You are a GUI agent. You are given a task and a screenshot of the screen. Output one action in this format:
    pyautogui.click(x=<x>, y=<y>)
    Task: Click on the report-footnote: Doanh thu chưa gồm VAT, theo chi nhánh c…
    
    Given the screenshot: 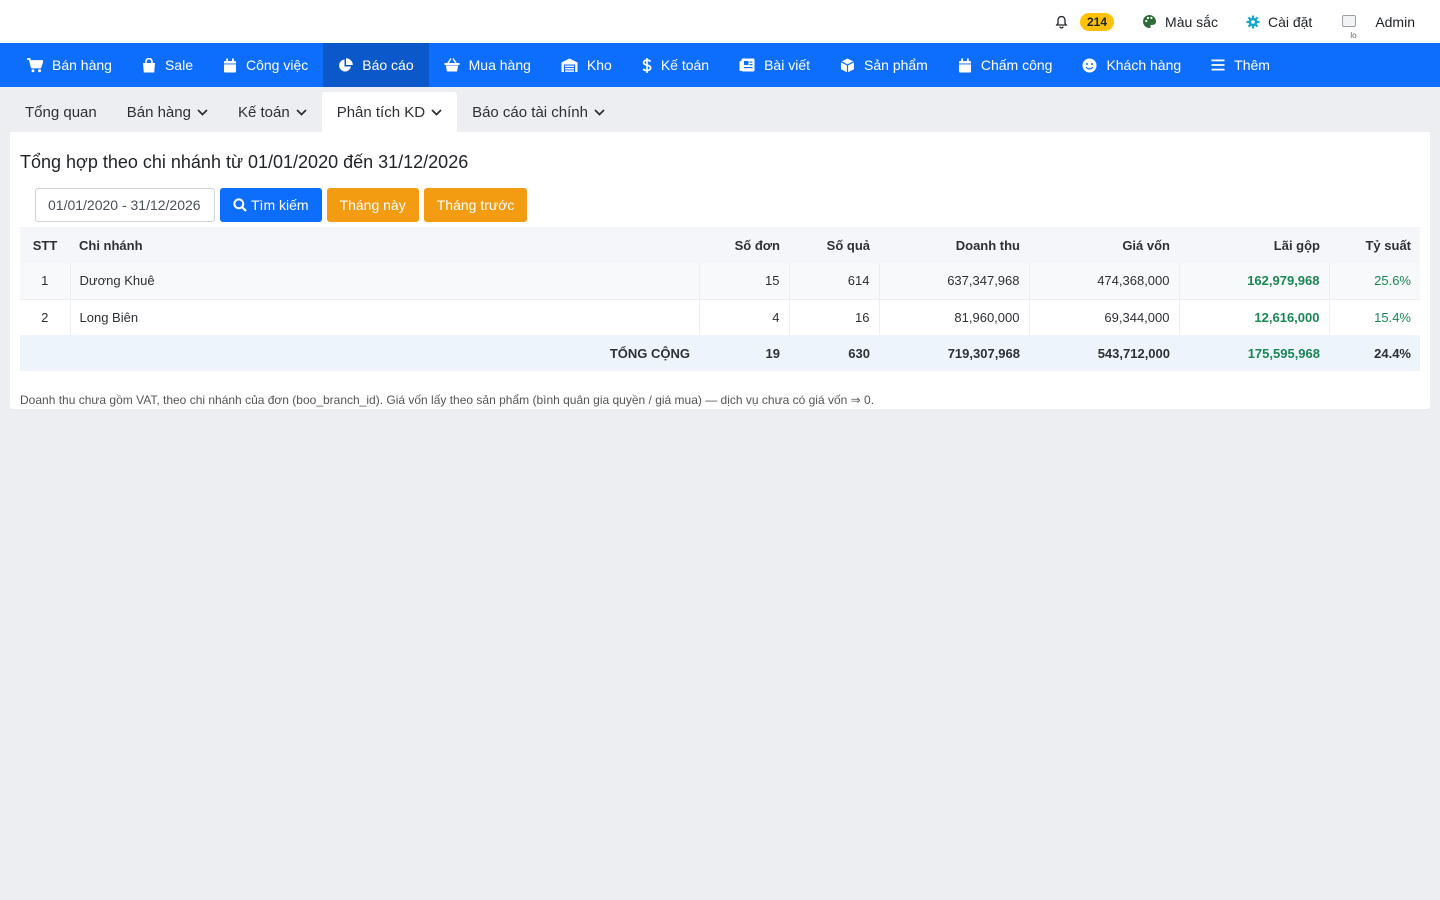 What is the action you would take?
    pyautogui.click(x=447, y=400)
    